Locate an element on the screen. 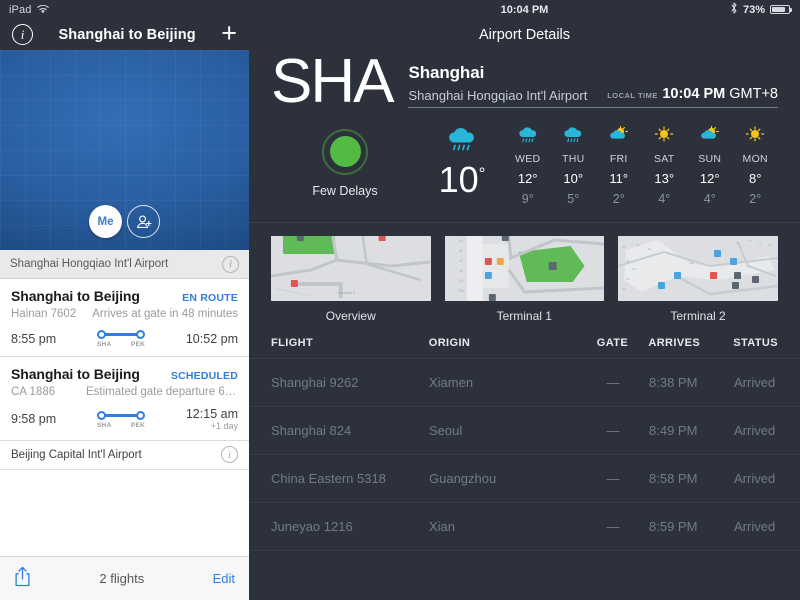 The image size is (800, 600). table-row: Juneyao 1216 Xian — 8:59 PM Arrived is located at coordinates (524, 525).